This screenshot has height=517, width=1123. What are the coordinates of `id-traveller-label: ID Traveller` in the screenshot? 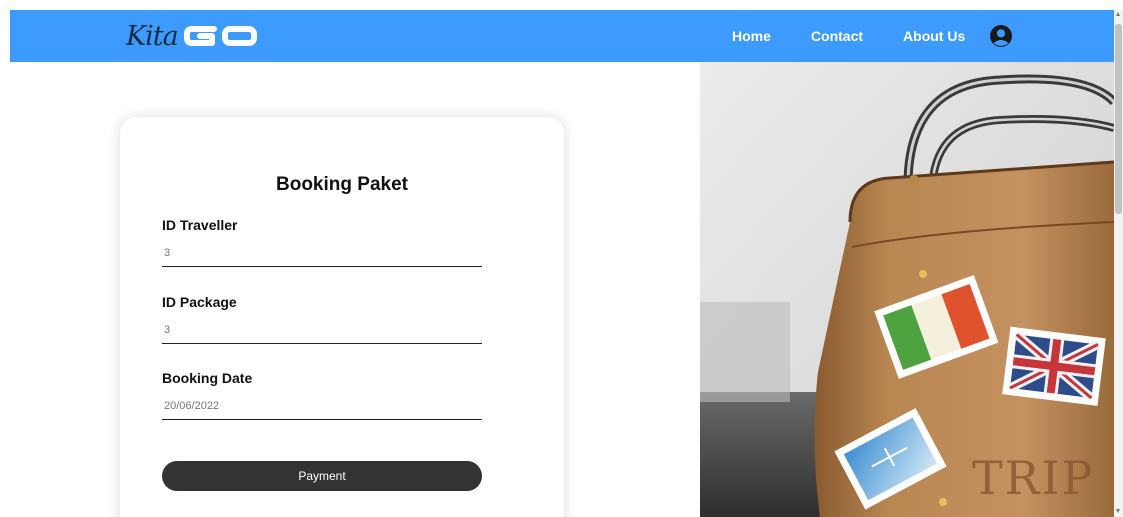 It's located at (200, 225).